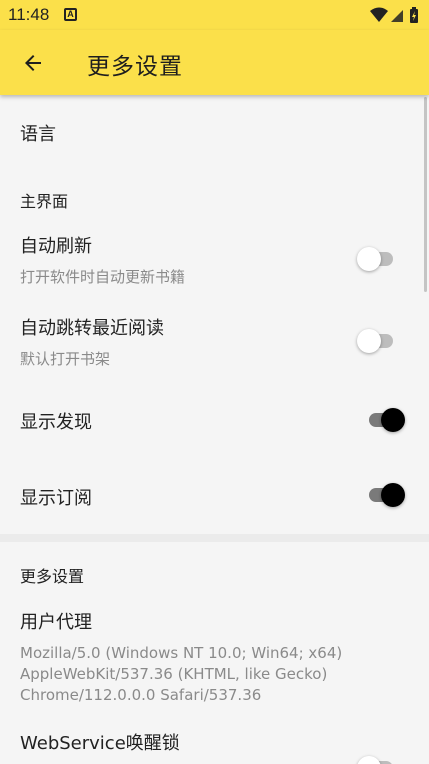 Image resolution: width=429 pixels, height=764 pixels. Describe the element at coordinates (214, 15) in the screenshot. I see `status-bar: 11:48 A` at that location.